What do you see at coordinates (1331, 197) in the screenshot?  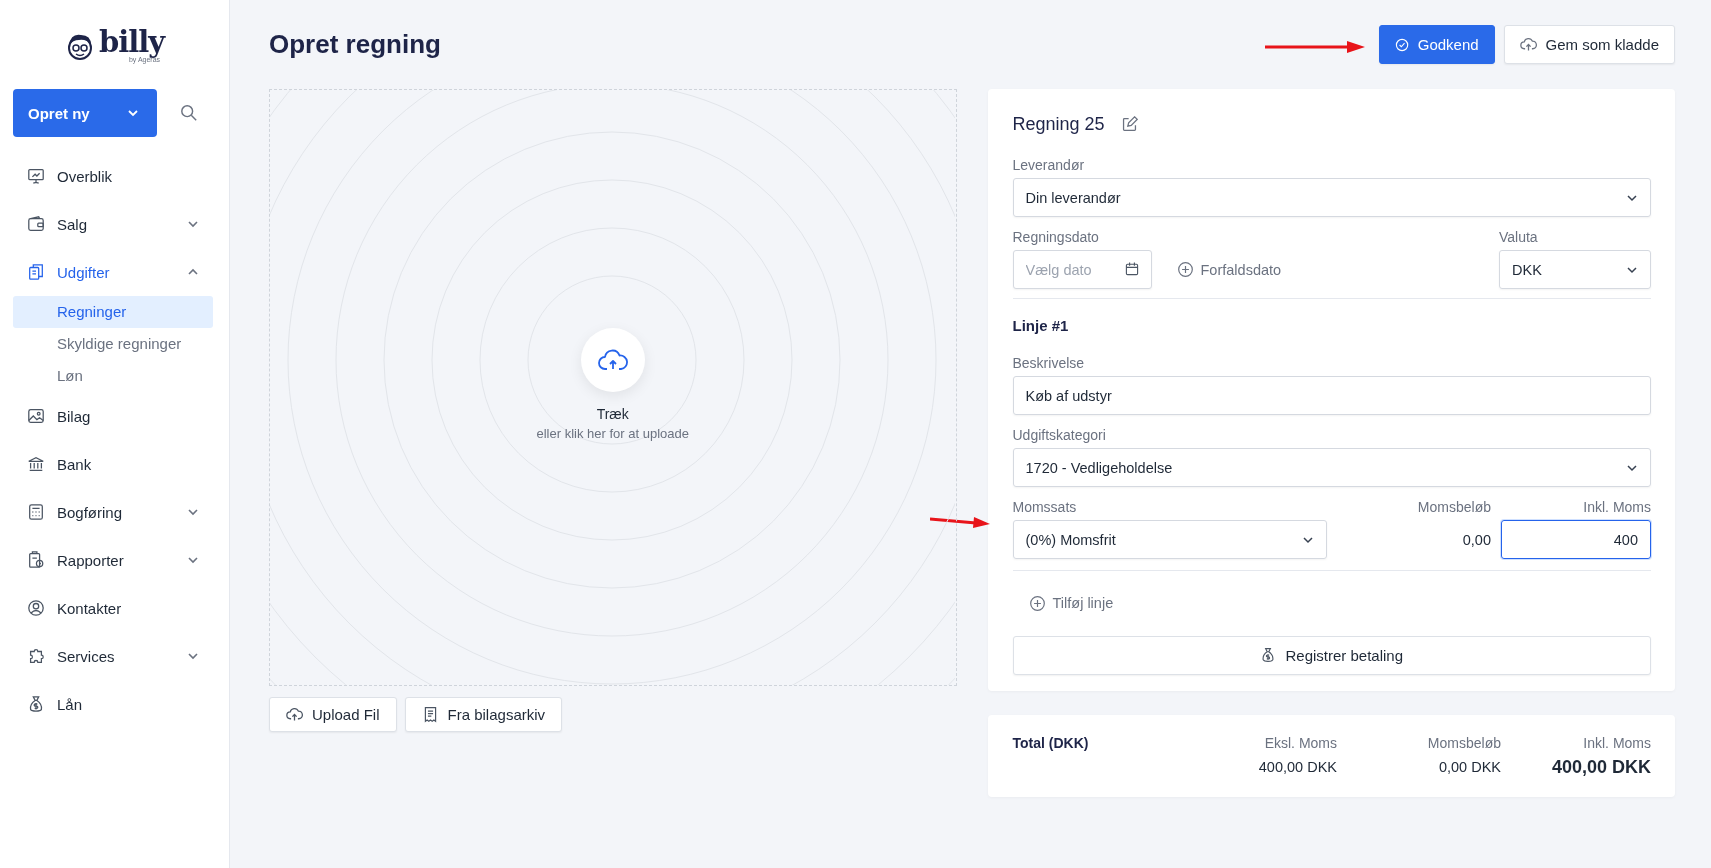 I see `supplier-select: Din leverandør` at bounding box center [1331, 197].